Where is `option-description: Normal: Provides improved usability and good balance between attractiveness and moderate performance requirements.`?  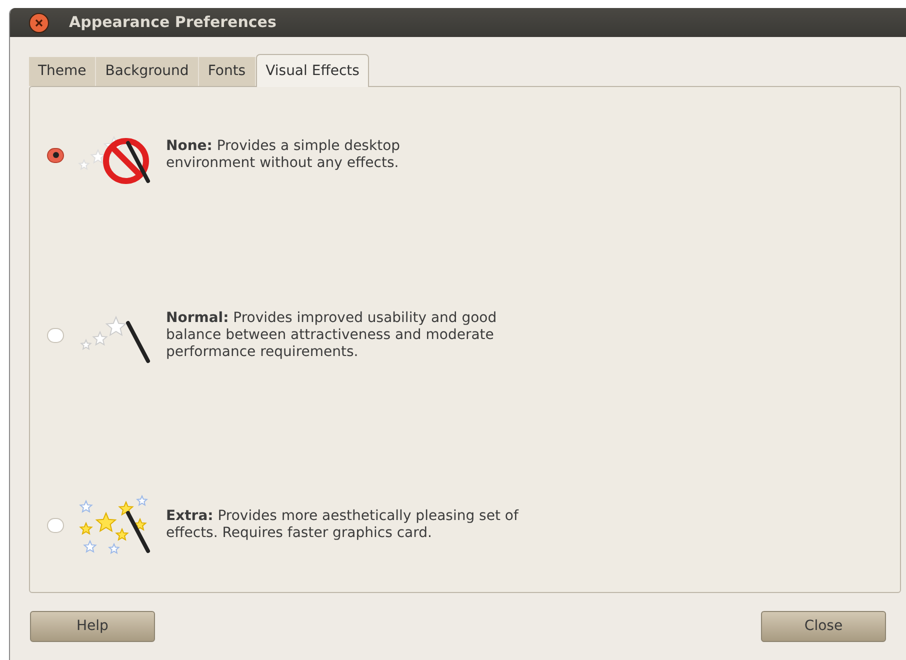
option-description: Normal: Provides improved usability and good balance between attractiveness and moderate performance requirements. is located at coordinates (332, 335).